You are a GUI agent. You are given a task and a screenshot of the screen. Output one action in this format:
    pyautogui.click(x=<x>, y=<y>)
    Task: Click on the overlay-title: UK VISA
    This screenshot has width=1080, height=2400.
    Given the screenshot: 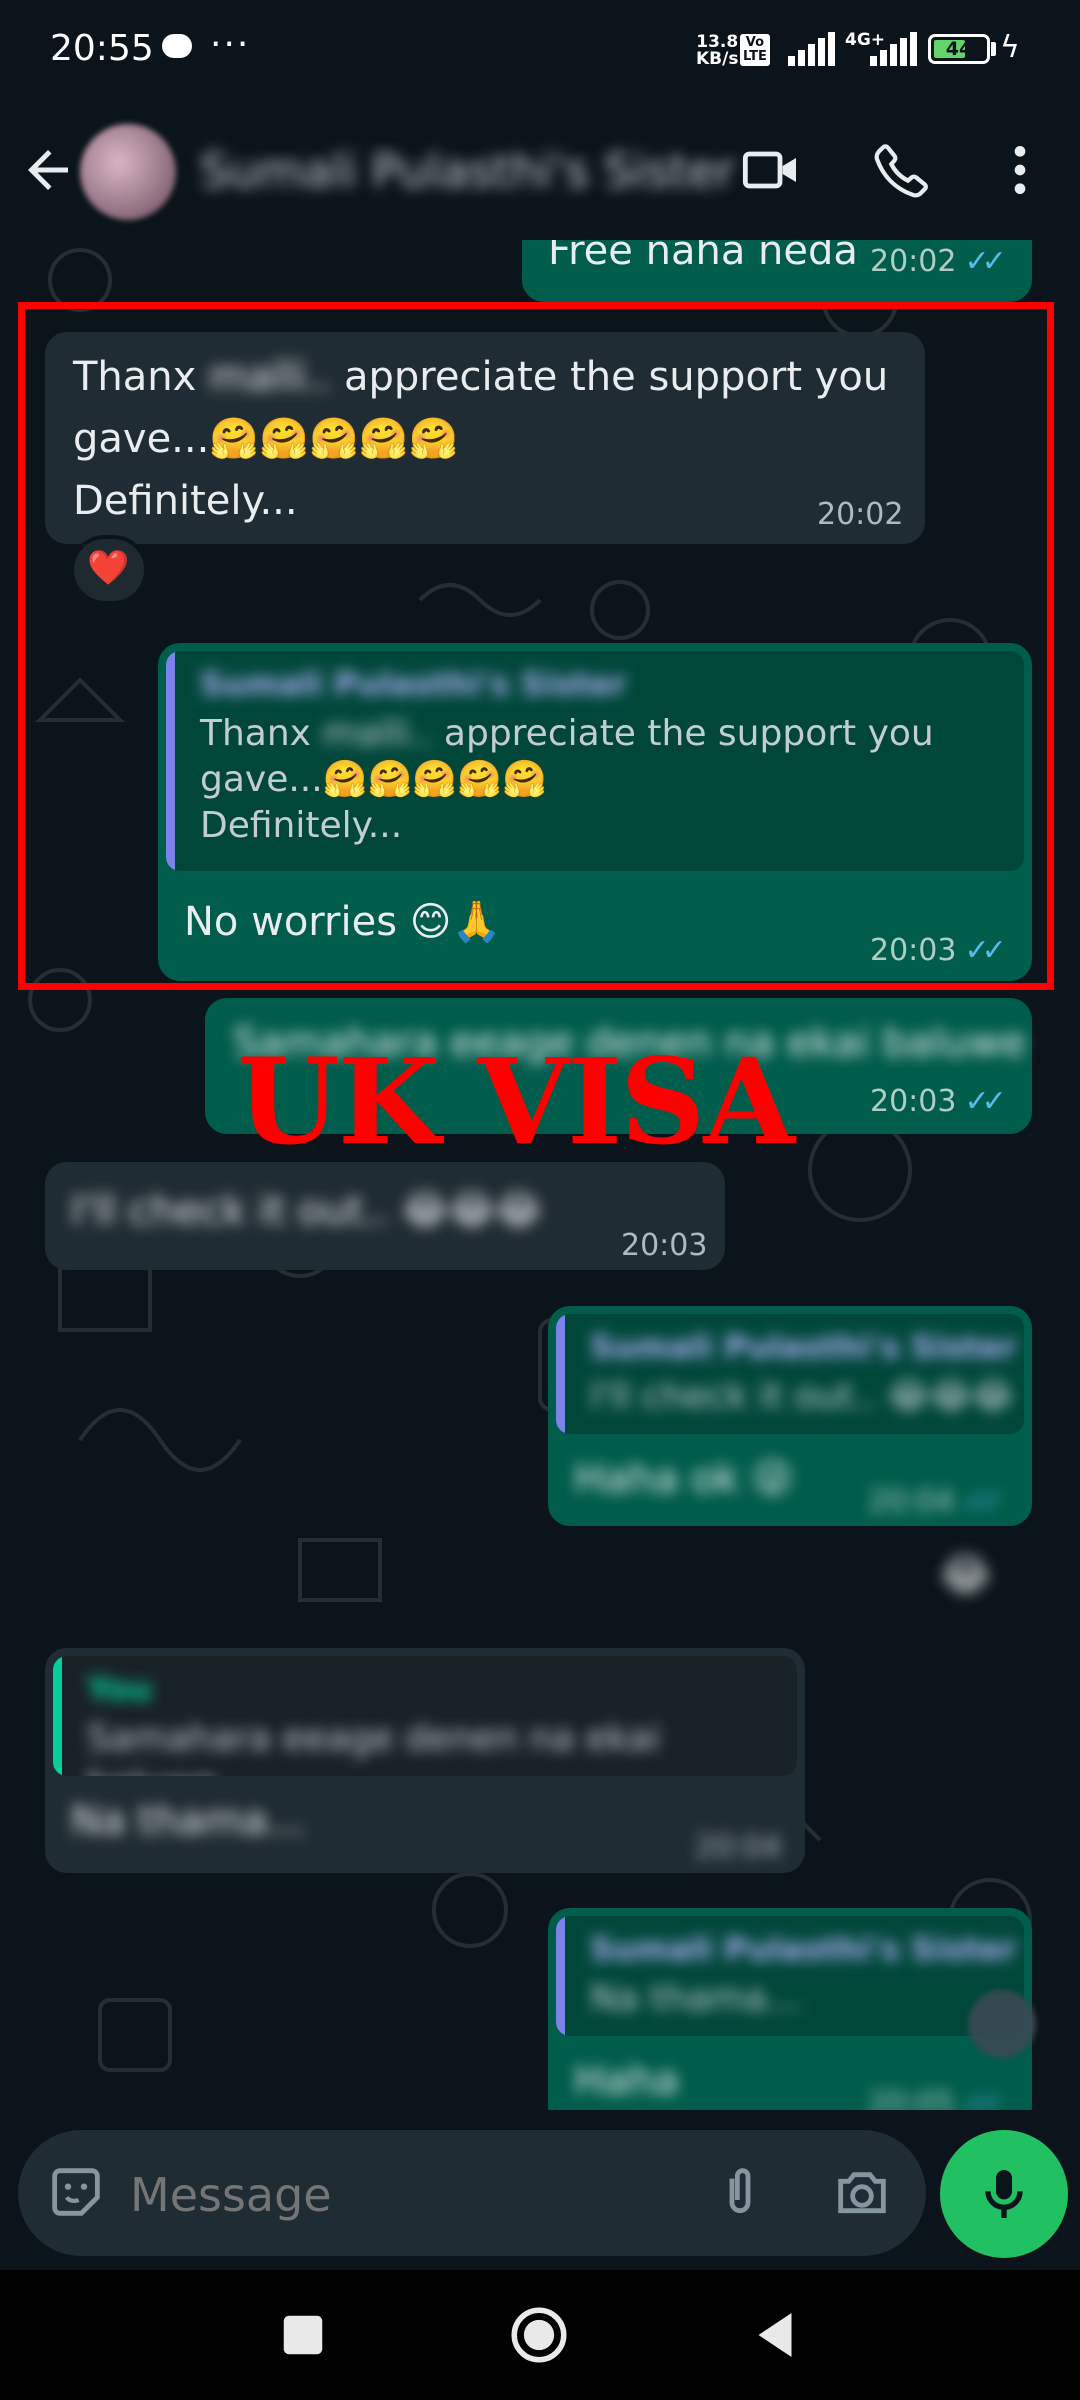 What is the action you would take?
    pyautogui.click(x=515, y=1101)
    